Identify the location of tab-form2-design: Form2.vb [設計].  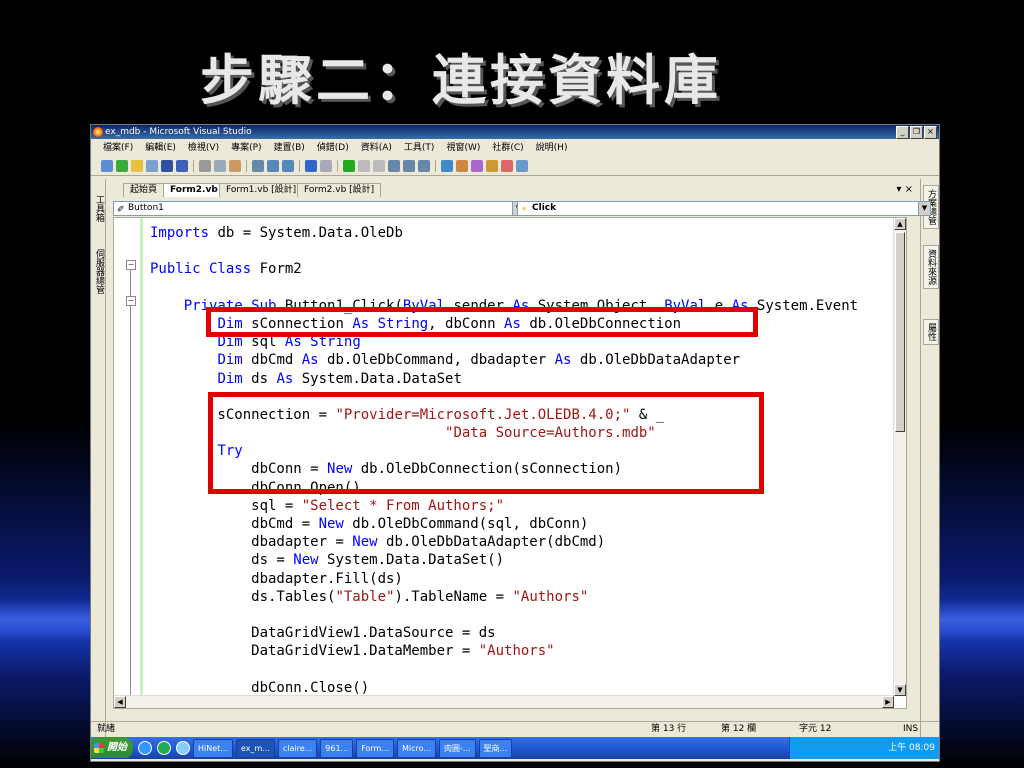
(339, 190).